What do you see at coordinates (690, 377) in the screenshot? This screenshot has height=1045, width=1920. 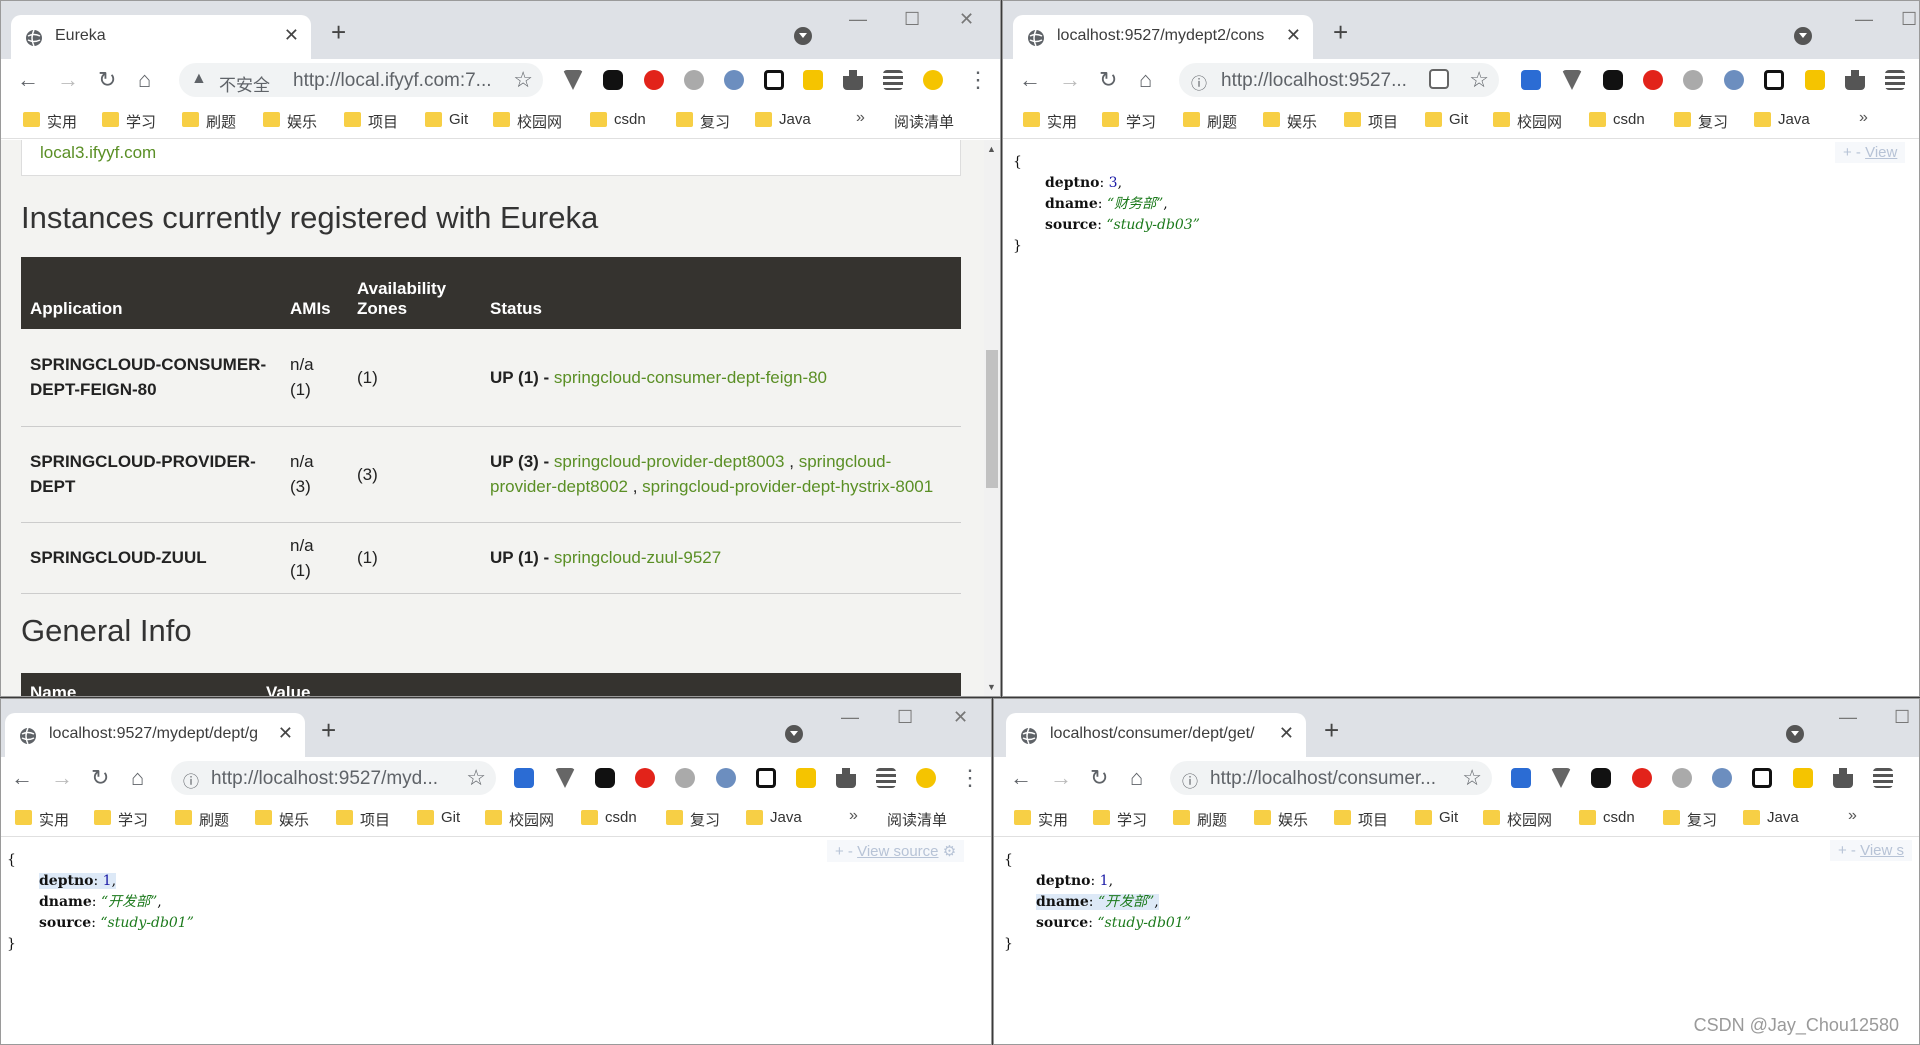 I see `instance-link: springcloud-consumer-dept-feign-80` at bounding box center [690, 377].